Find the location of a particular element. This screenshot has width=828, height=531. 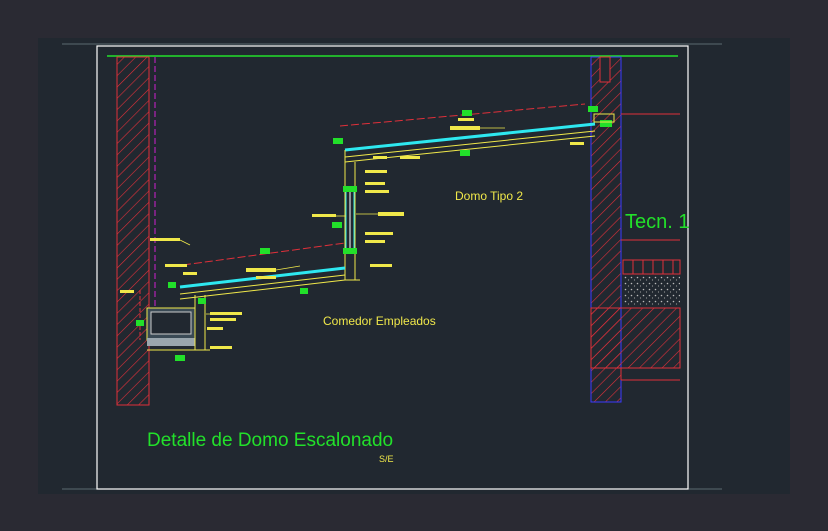

room-label-domo: Domo Tipo 2 is located at coordinates (489, 196).